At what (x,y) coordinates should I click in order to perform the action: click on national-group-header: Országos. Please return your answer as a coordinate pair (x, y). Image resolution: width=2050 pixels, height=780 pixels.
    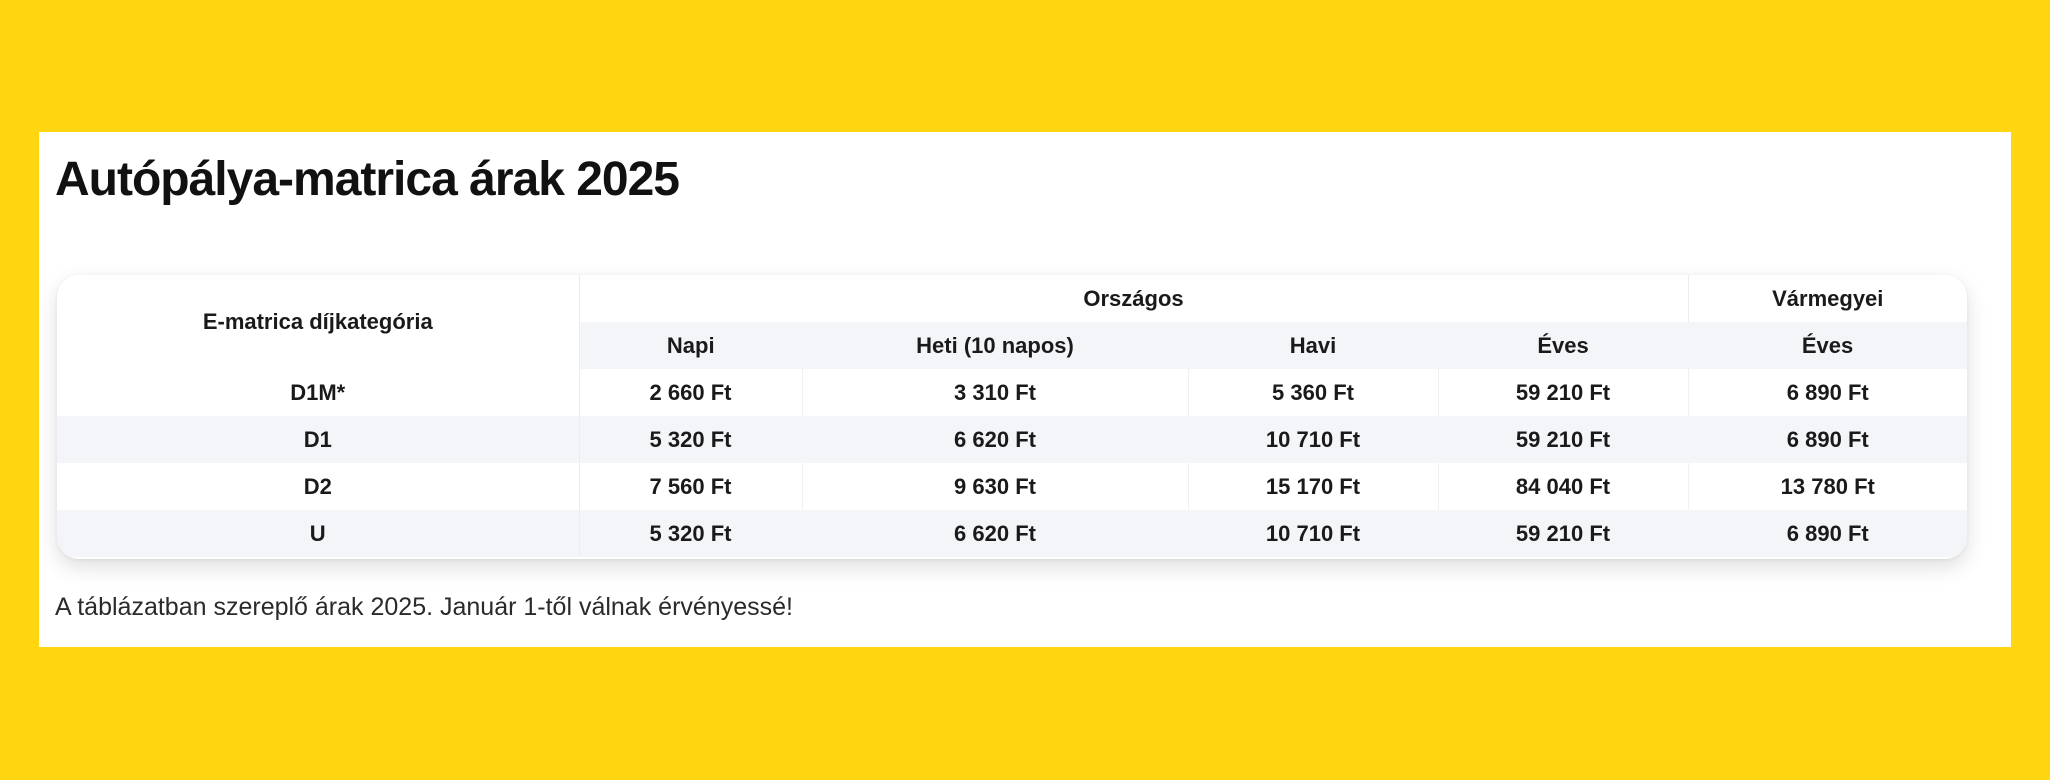
    Looking at the image, I should click on (1133, 298).